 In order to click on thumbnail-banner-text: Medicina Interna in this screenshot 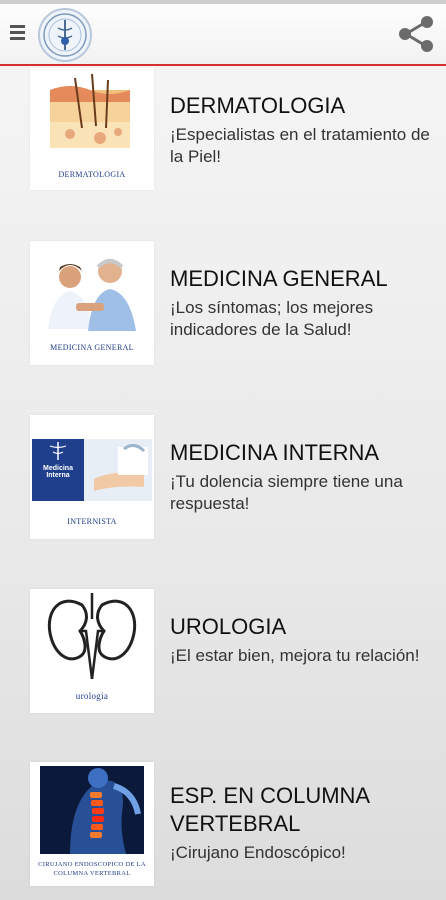, I will do `click(58, 472)`.